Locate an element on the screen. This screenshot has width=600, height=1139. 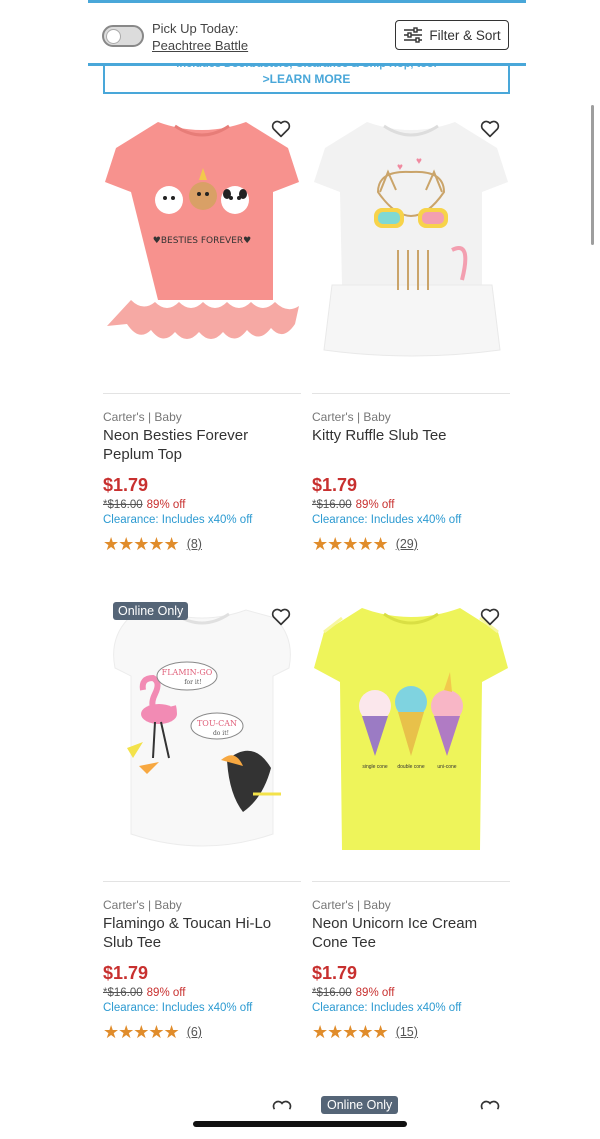
rating: ★★★★★ (8) is located at coordinates (152, 544).